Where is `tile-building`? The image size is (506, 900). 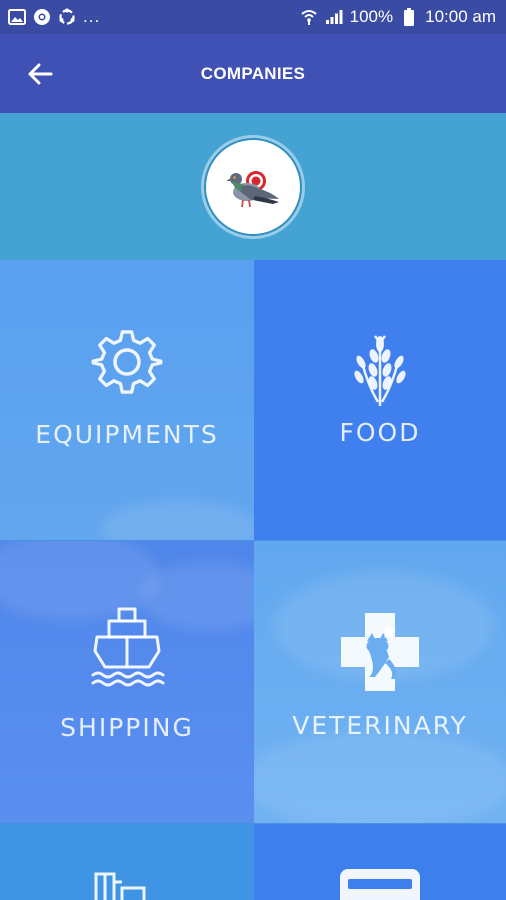 tile-building is located at coordinates (127, 862).